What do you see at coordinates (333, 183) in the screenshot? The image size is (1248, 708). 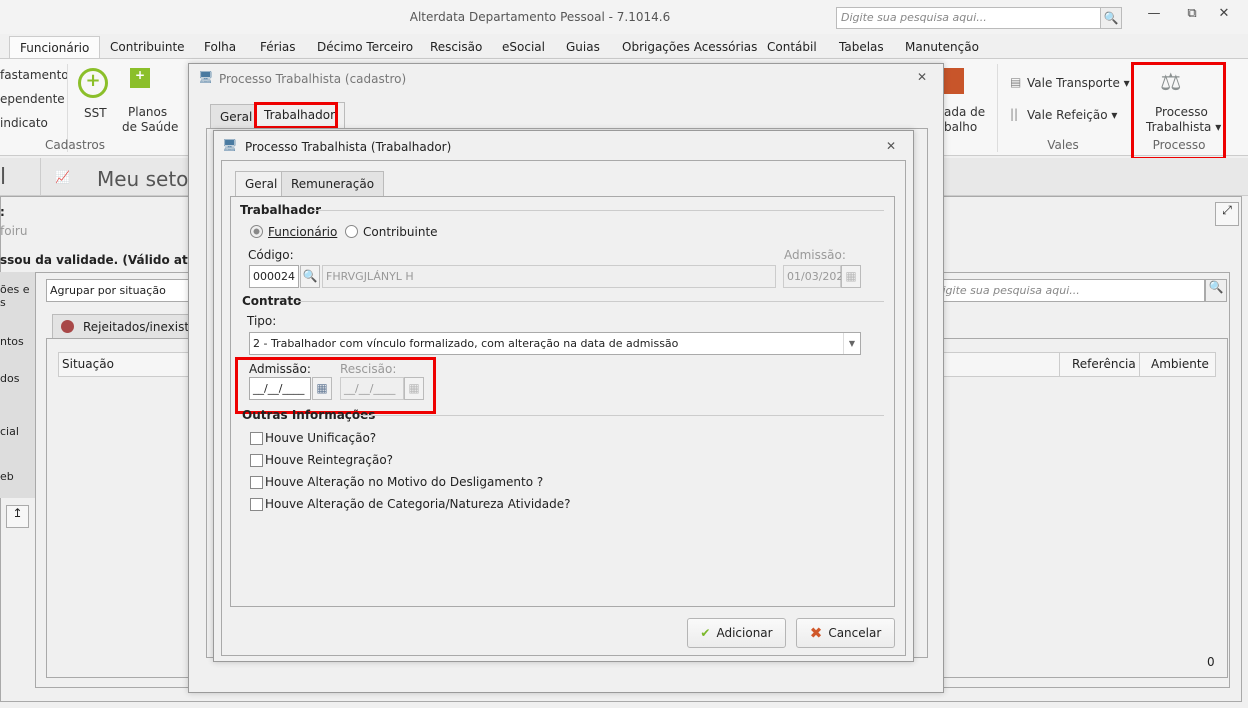 I see `inner-tab-remuneracao: Remuneração` at bounding box center [333, 183].